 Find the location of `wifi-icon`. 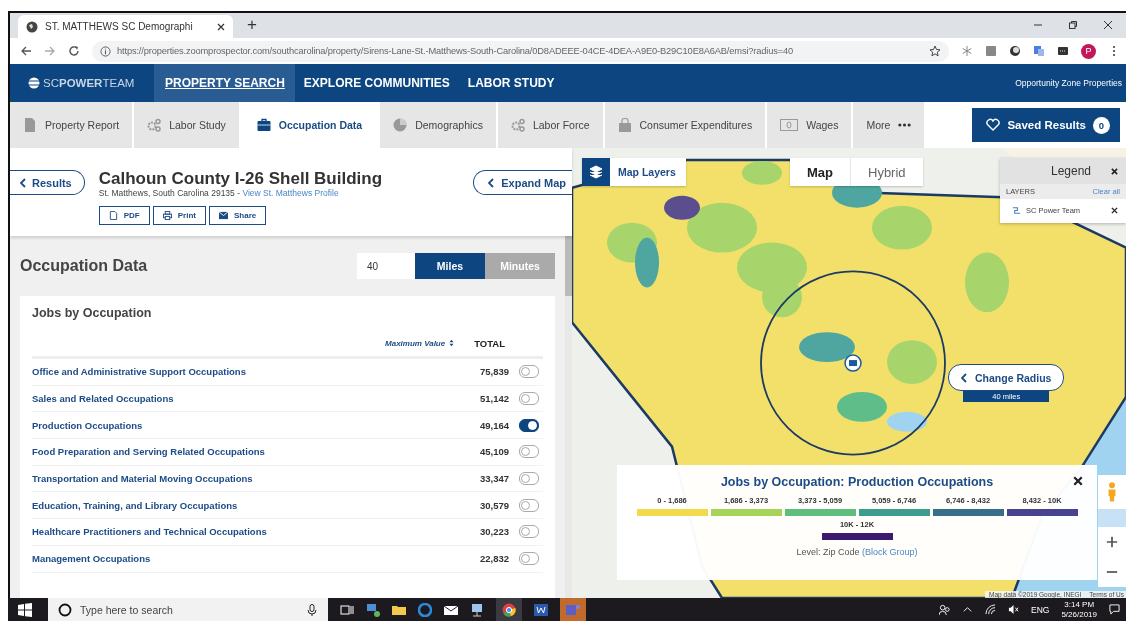

wifi-icon is located at coordinates (990, 609).